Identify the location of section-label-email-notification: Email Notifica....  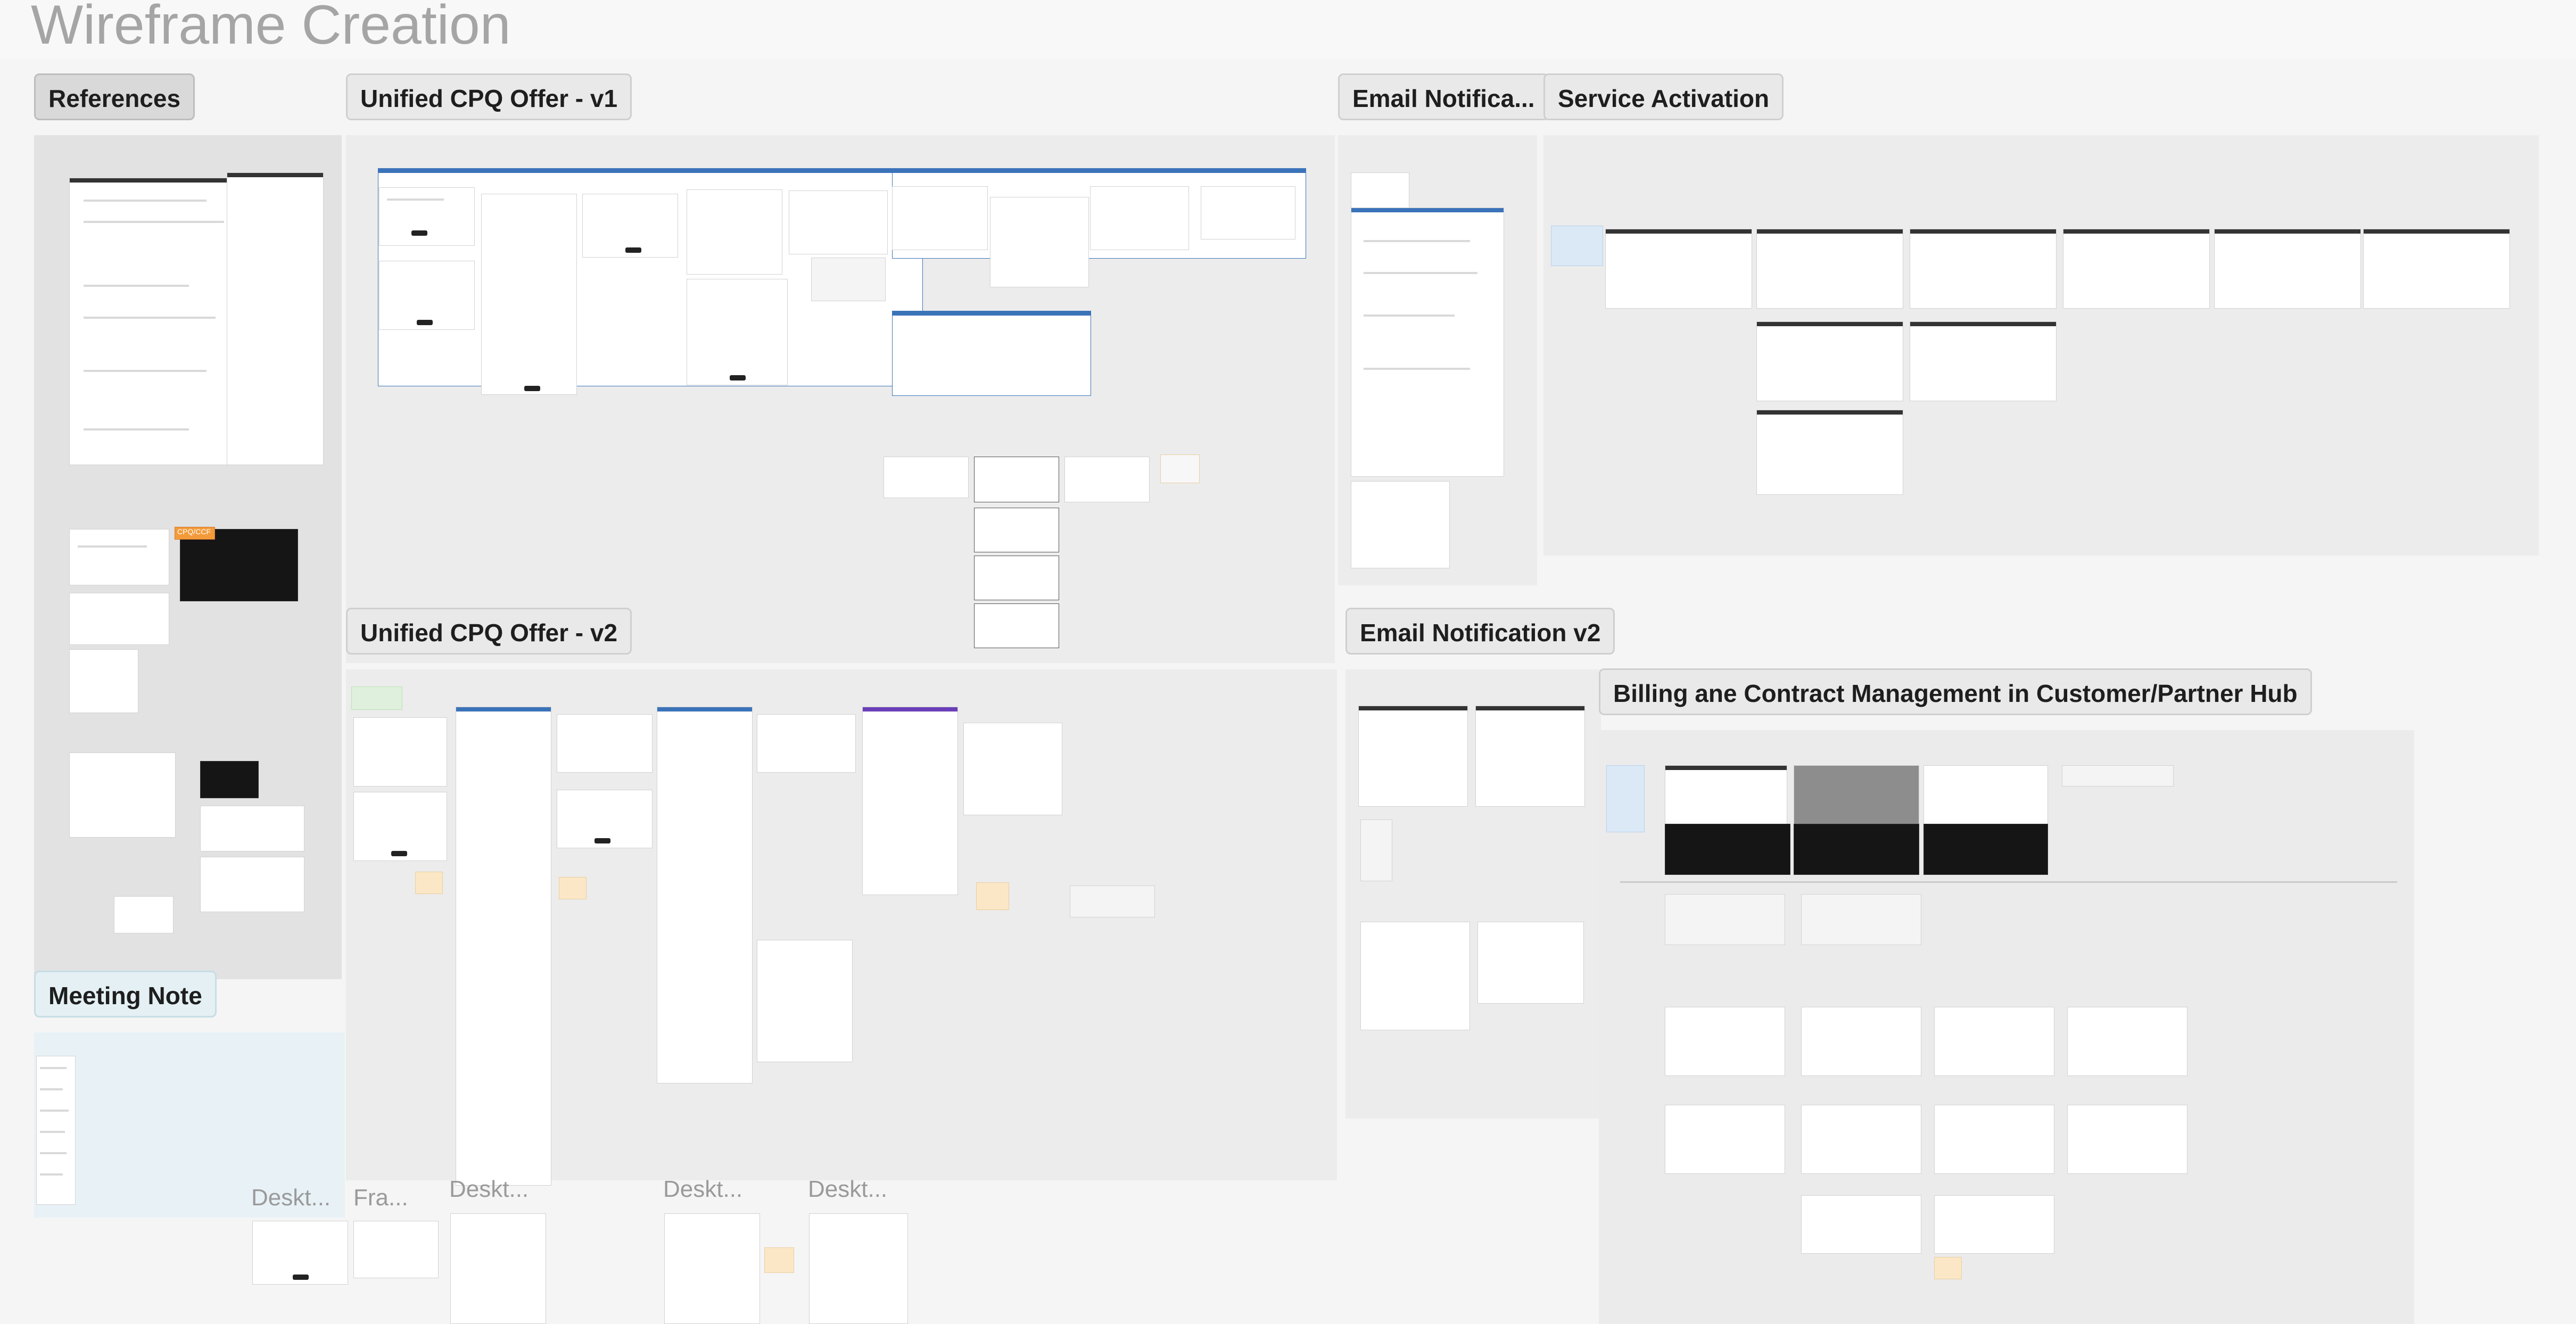
(1443, 96).